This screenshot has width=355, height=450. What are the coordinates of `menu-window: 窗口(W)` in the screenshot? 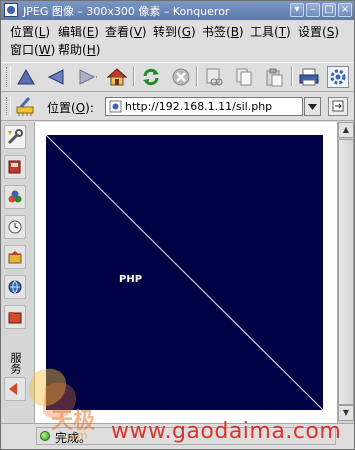 It's located at (32, 50).